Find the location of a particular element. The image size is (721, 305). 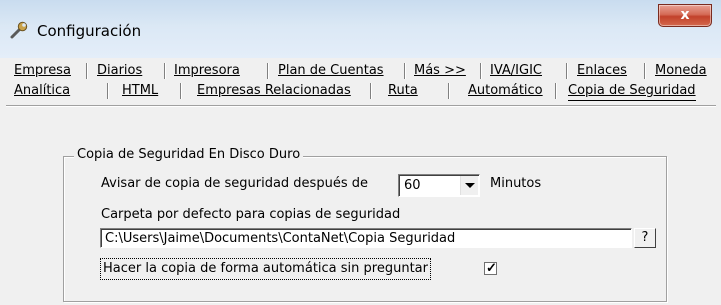

dropdown-button is located at coordinates (469, 185).